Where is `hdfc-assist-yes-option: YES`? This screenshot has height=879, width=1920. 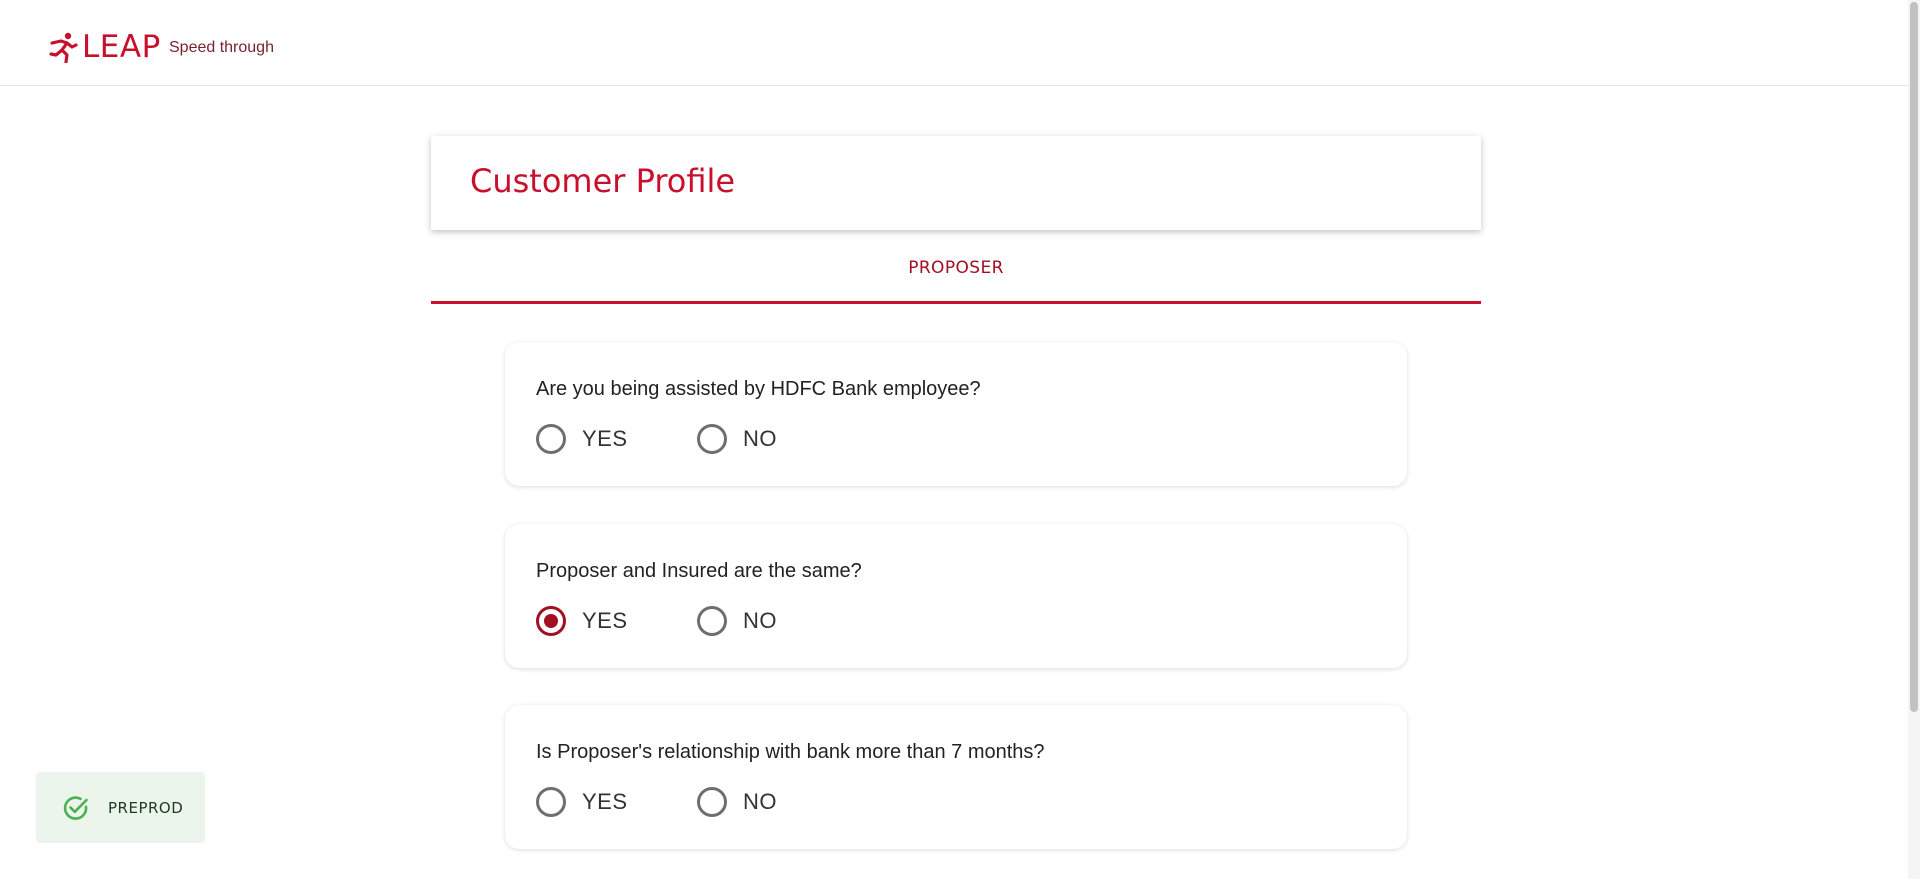 hdfc-assist-yes-option: YES is located at coordinates (582, 439).